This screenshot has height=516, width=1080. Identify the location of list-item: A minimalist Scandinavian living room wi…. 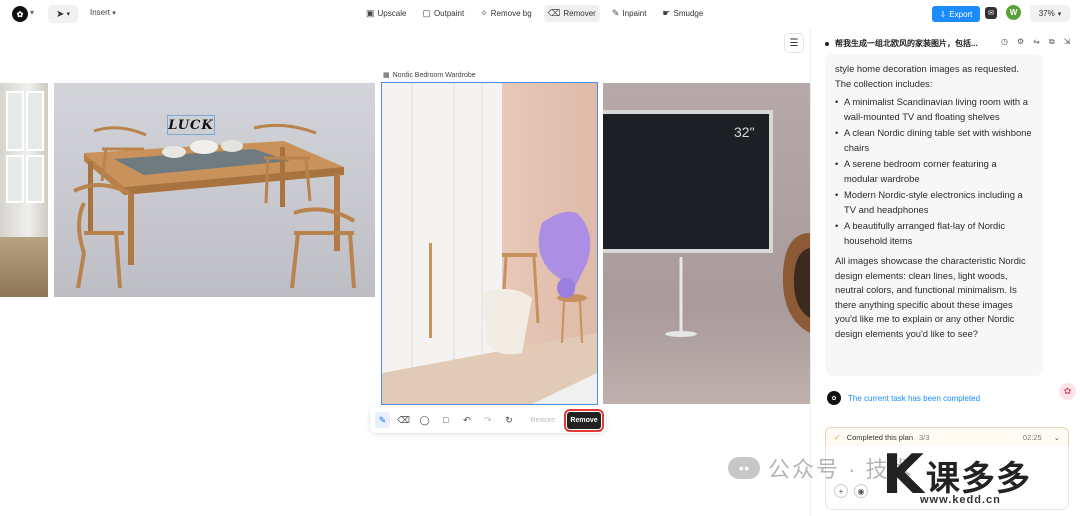
(934, 109).